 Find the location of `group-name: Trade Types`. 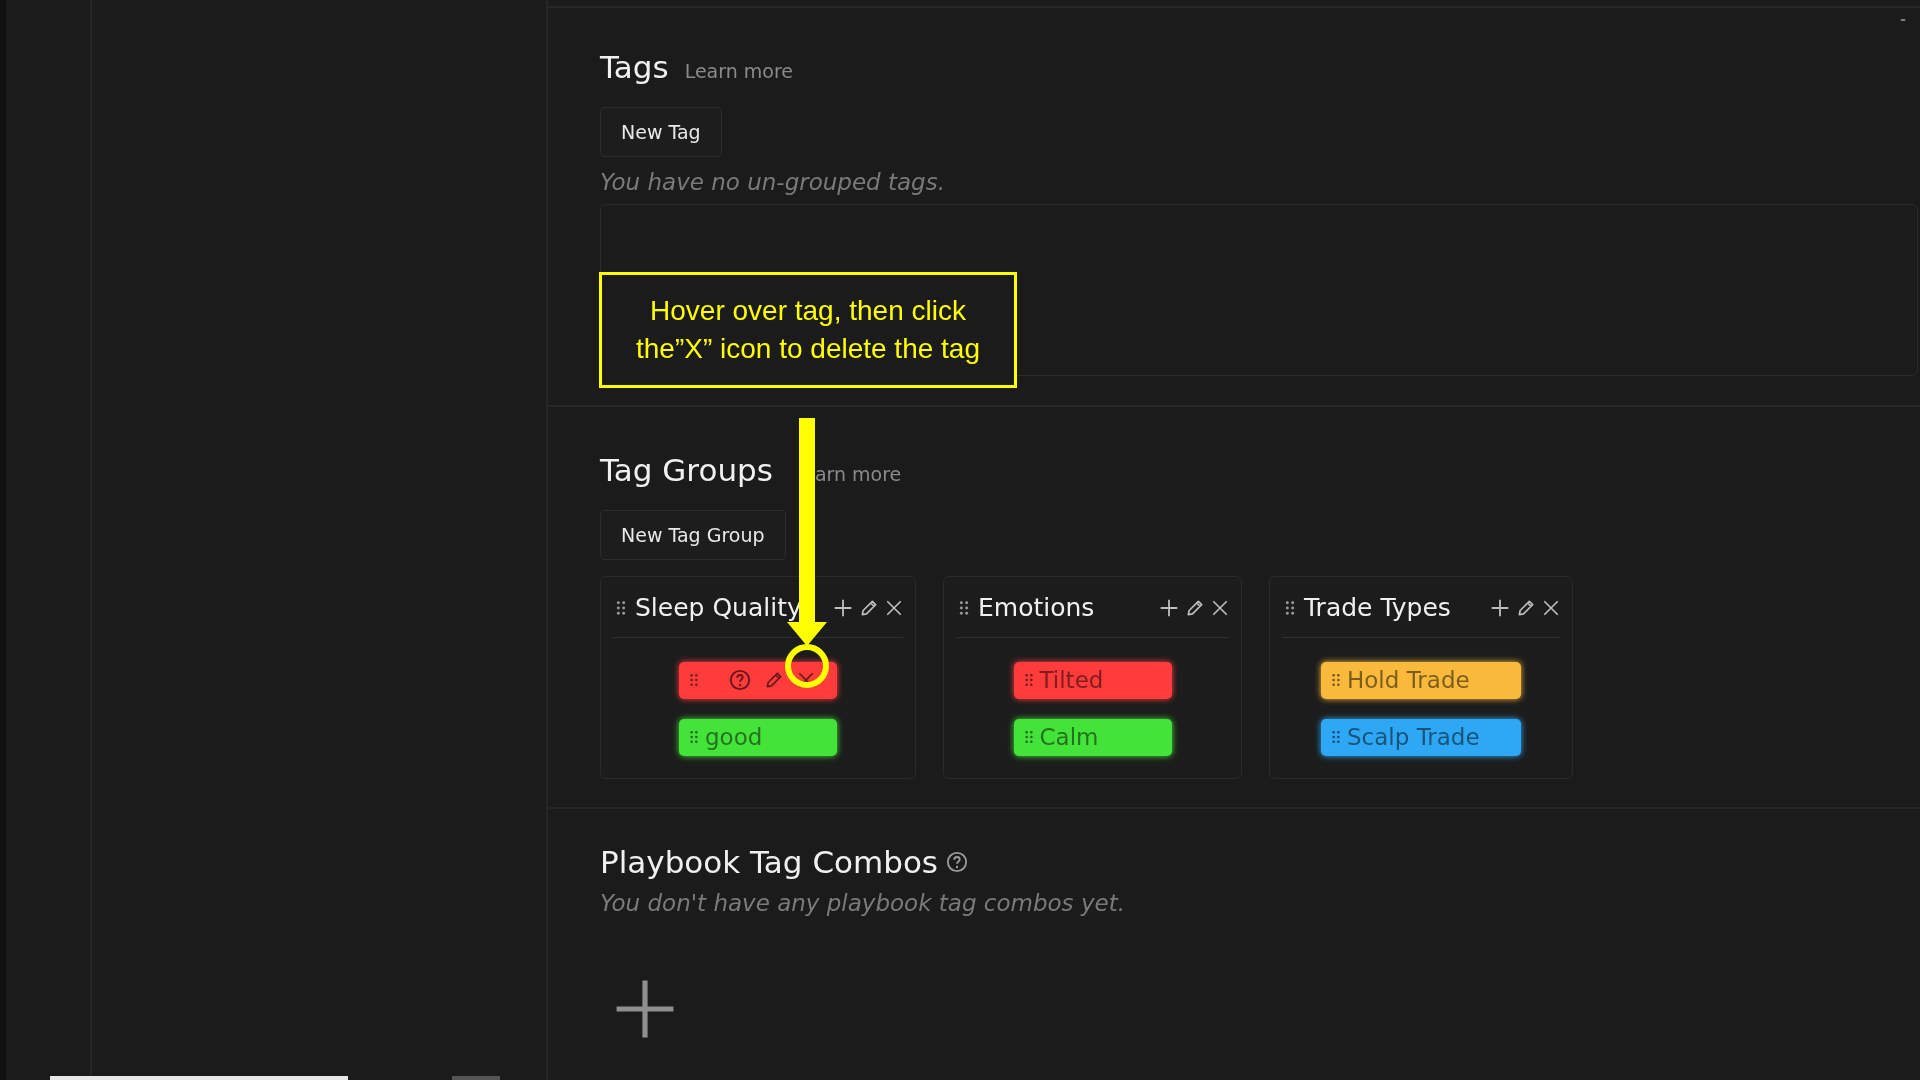

group-name: Trade Types is located at coordinates (1377, 608).